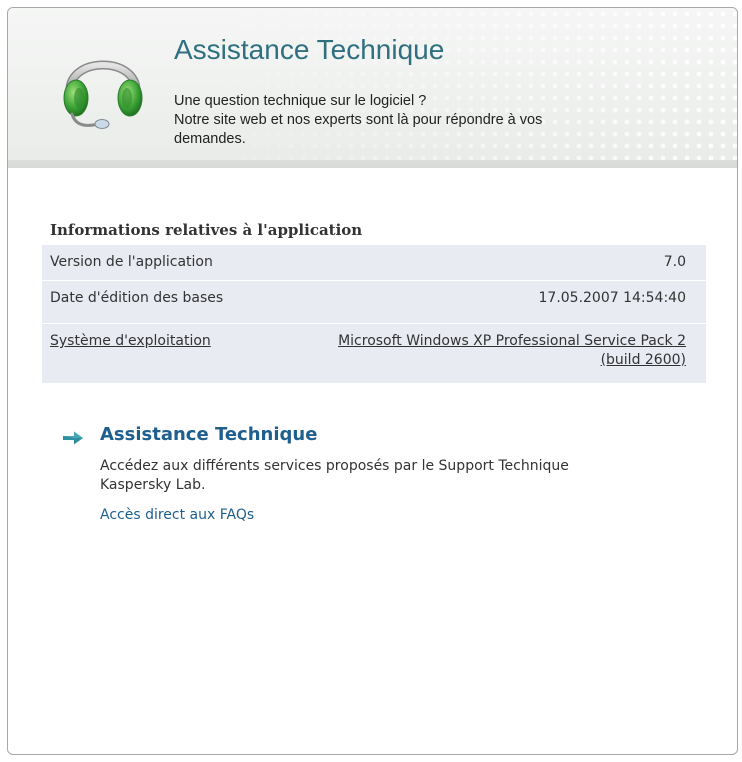 This screenshot has width=742, height=762. Describe the element at coordinates (206, 230) in the screenshot. I see `application-info-heading: Informations relatives à l'application` at that location.